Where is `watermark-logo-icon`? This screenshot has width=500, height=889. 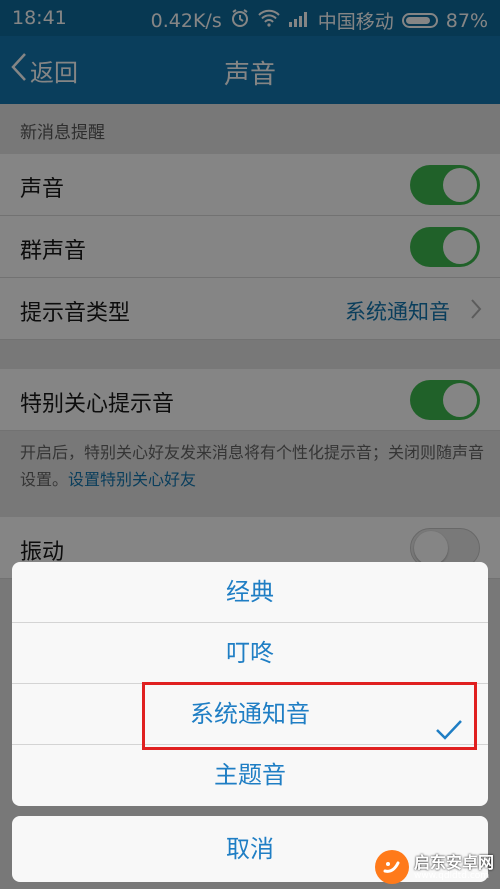 watermark-logo-icon is located at coordinates (391, 867).